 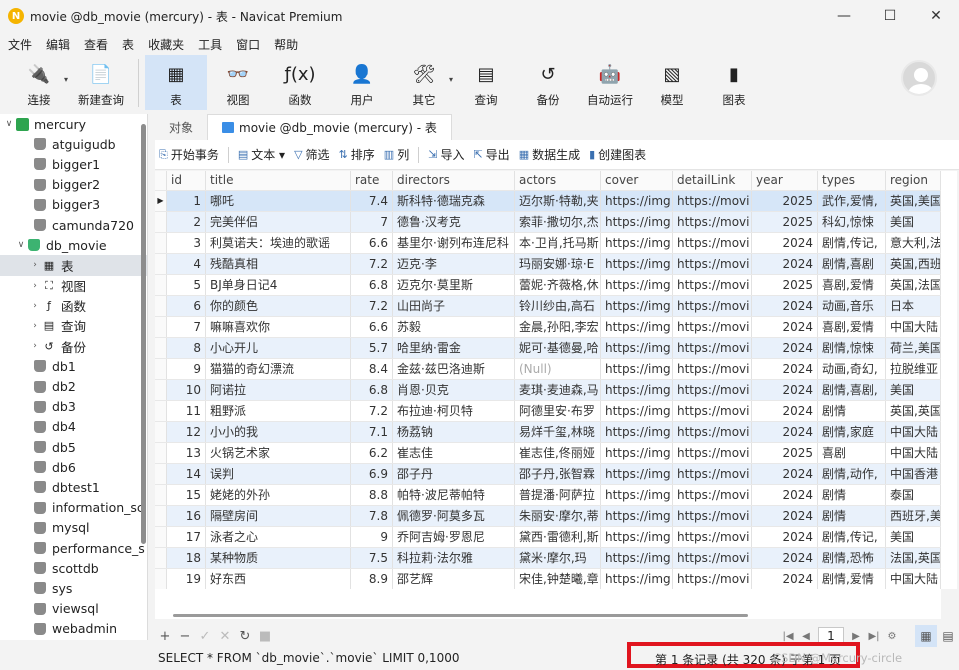 I want to click on column-header-year: year, so click(x=785, y=180).